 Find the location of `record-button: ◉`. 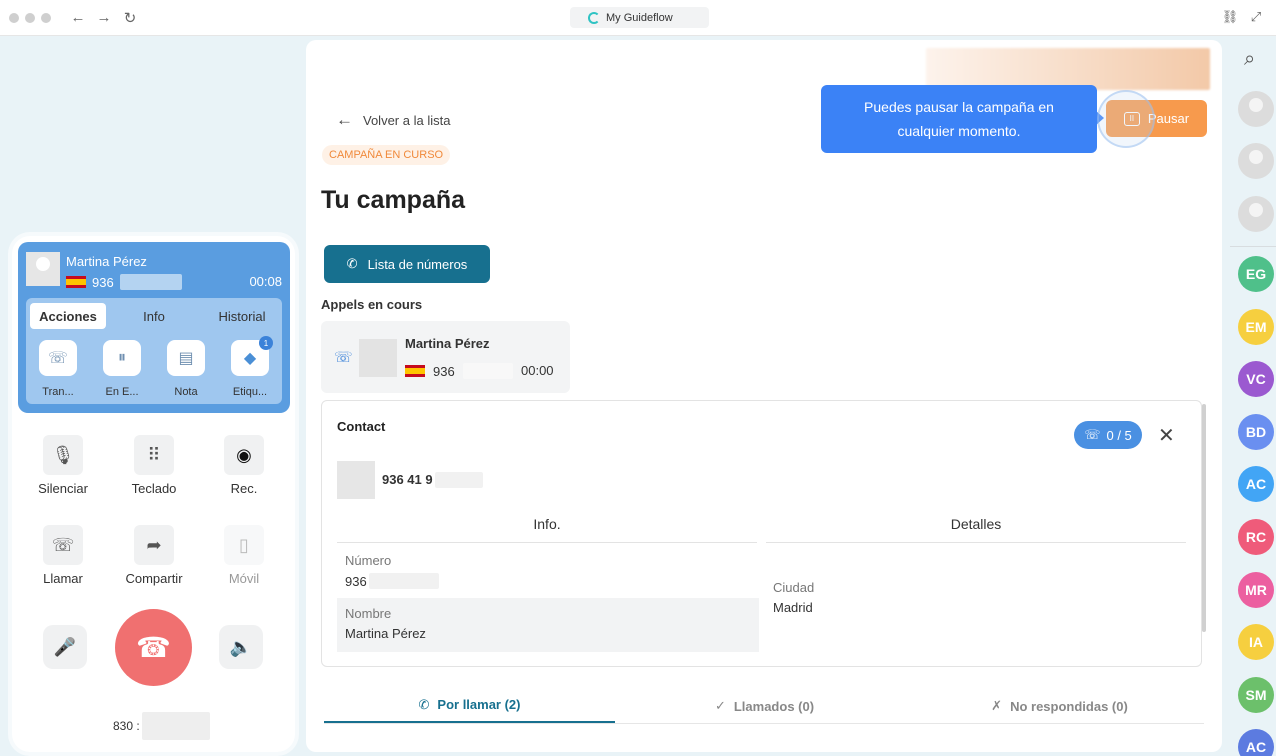

record-button: ◉ is located at coordinates (244, 455).